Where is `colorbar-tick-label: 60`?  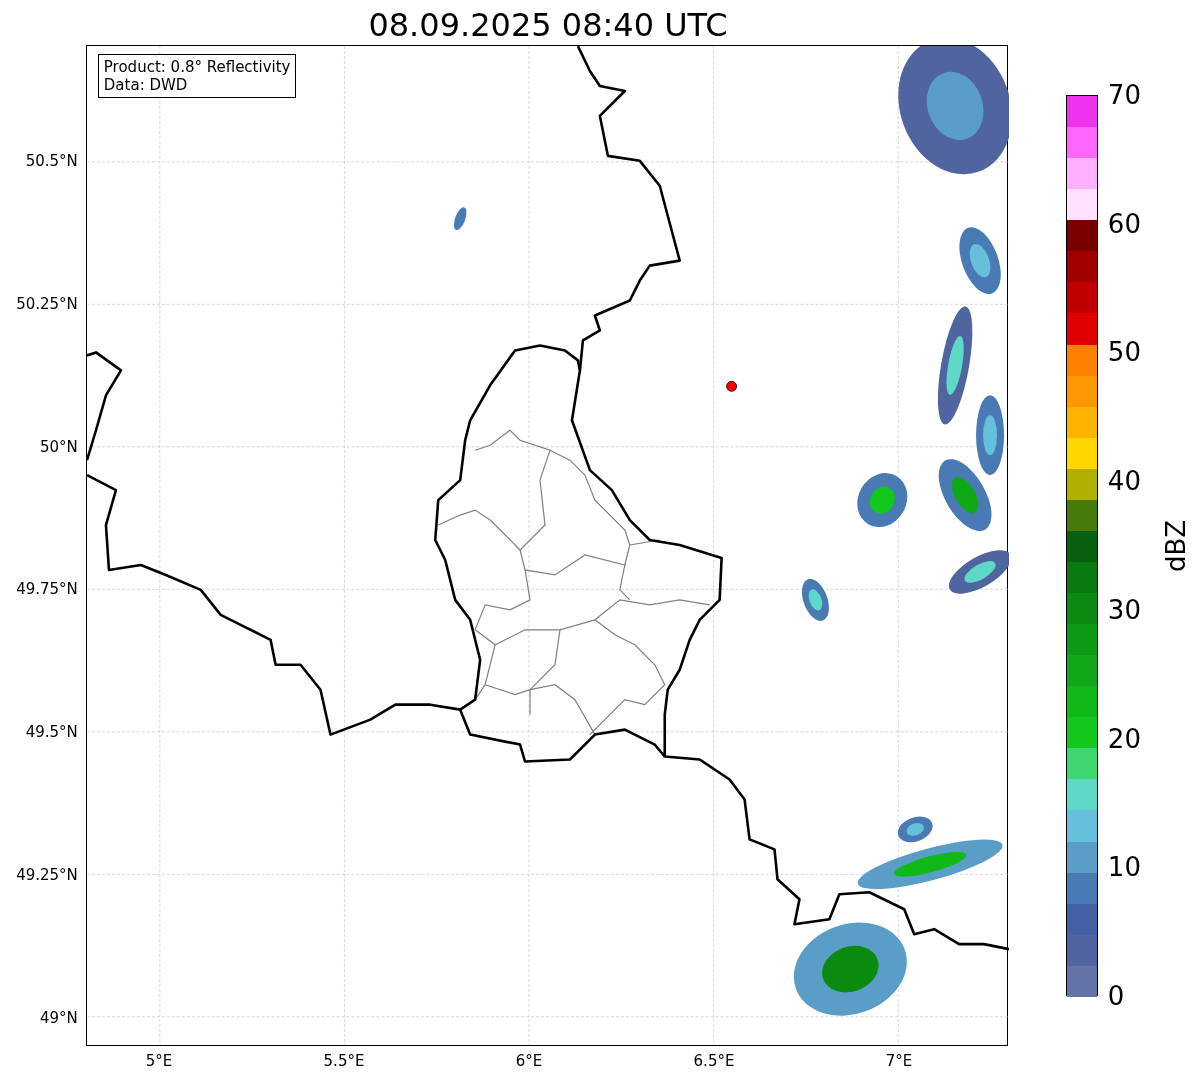
colorbar-tick-label: 60 is located at coordinates (1124, 223).